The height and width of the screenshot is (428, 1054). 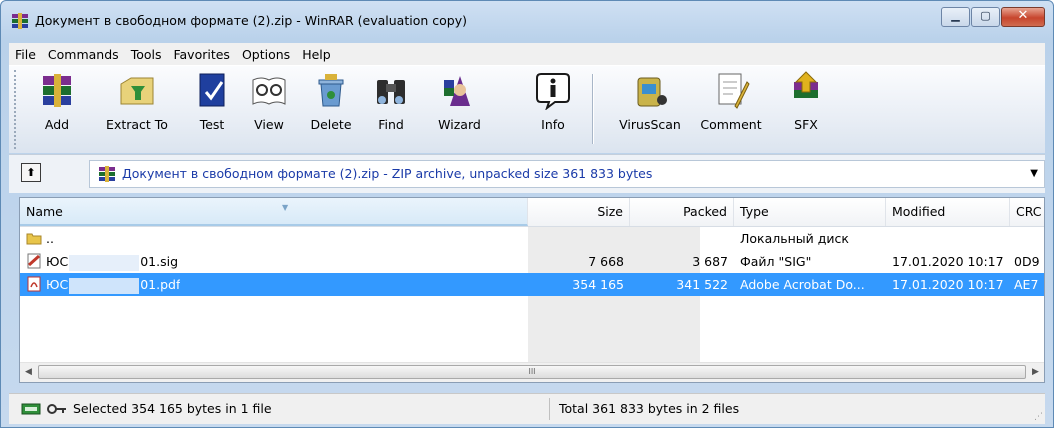 I want to click on file-name-end: 01.pdf, so click(x=160, y=284).